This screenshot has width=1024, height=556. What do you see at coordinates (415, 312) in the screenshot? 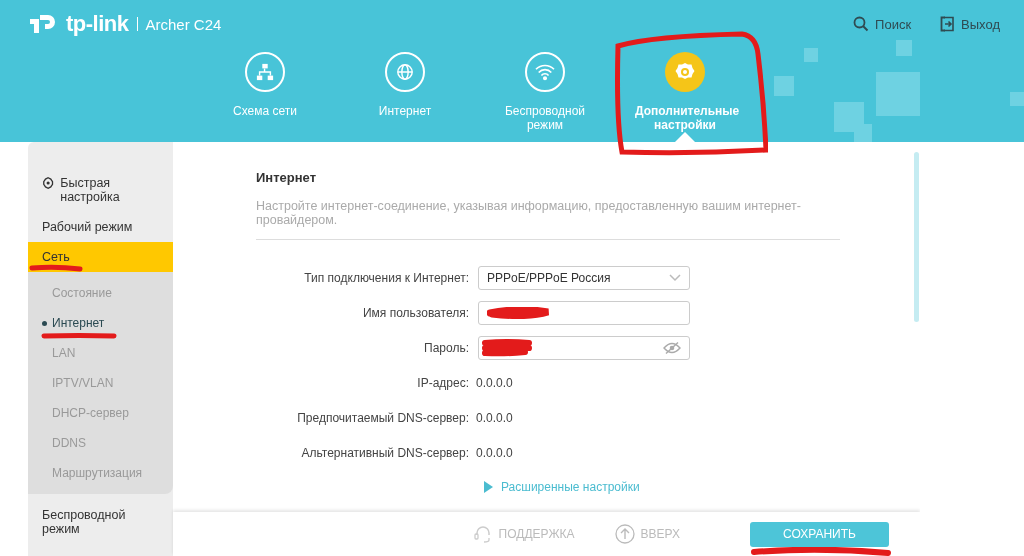
I see `field-label: Имя пользователя:` at bounding box center [415, 312].